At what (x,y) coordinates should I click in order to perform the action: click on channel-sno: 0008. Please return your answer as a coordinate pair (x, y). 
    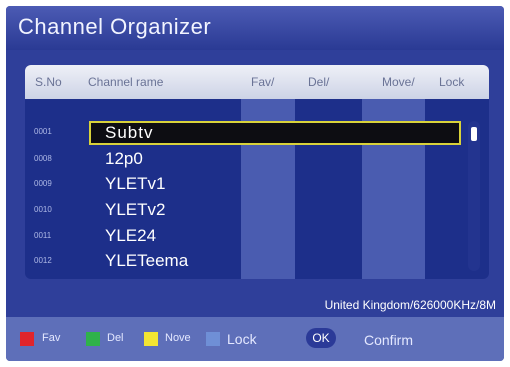
    Looking at the image, I should click on (43, 158).